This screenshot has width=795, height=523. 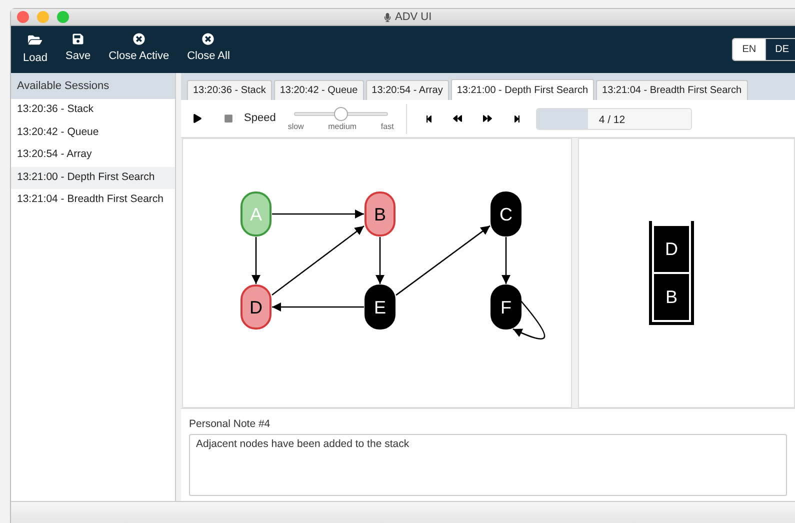 What do you see at coordinates (208, 49) in the screenshot?
I see `toolbar-button: Close All` at bounding box center [208, 49].